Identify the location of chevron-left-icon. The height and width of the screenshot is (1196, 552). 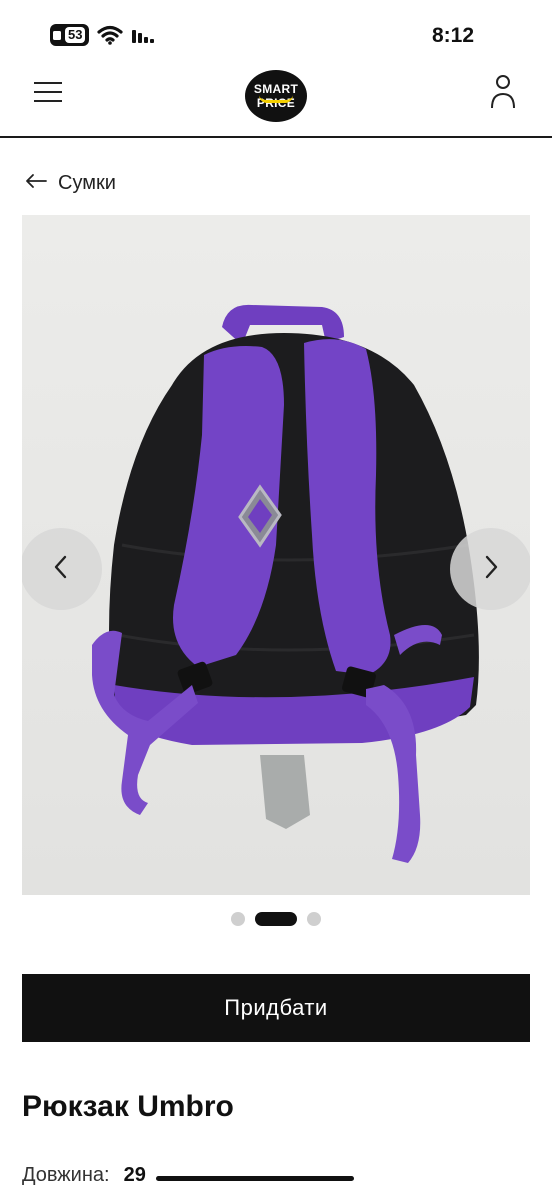
(61, 569).